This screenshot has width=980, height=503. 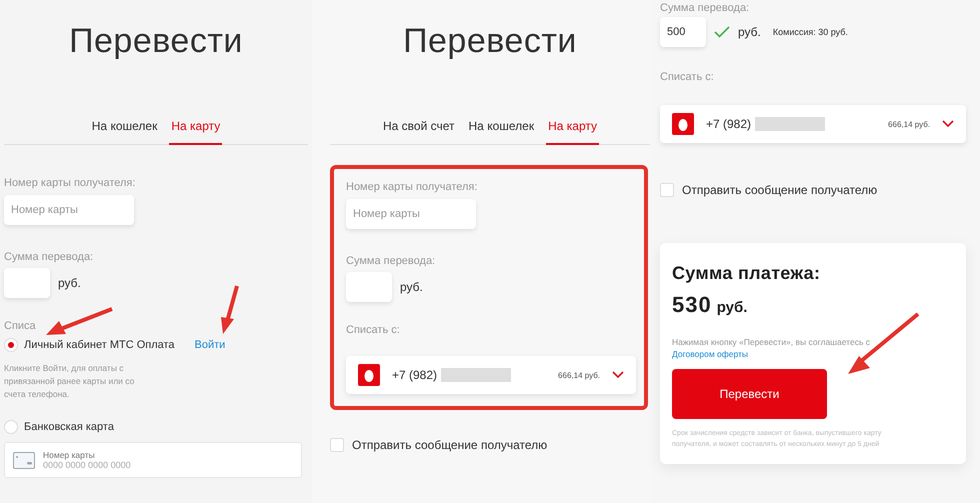 I want to click on bank-card-field: Номер карты 0000 0000 0000 0000, so click(x=153, y=460).